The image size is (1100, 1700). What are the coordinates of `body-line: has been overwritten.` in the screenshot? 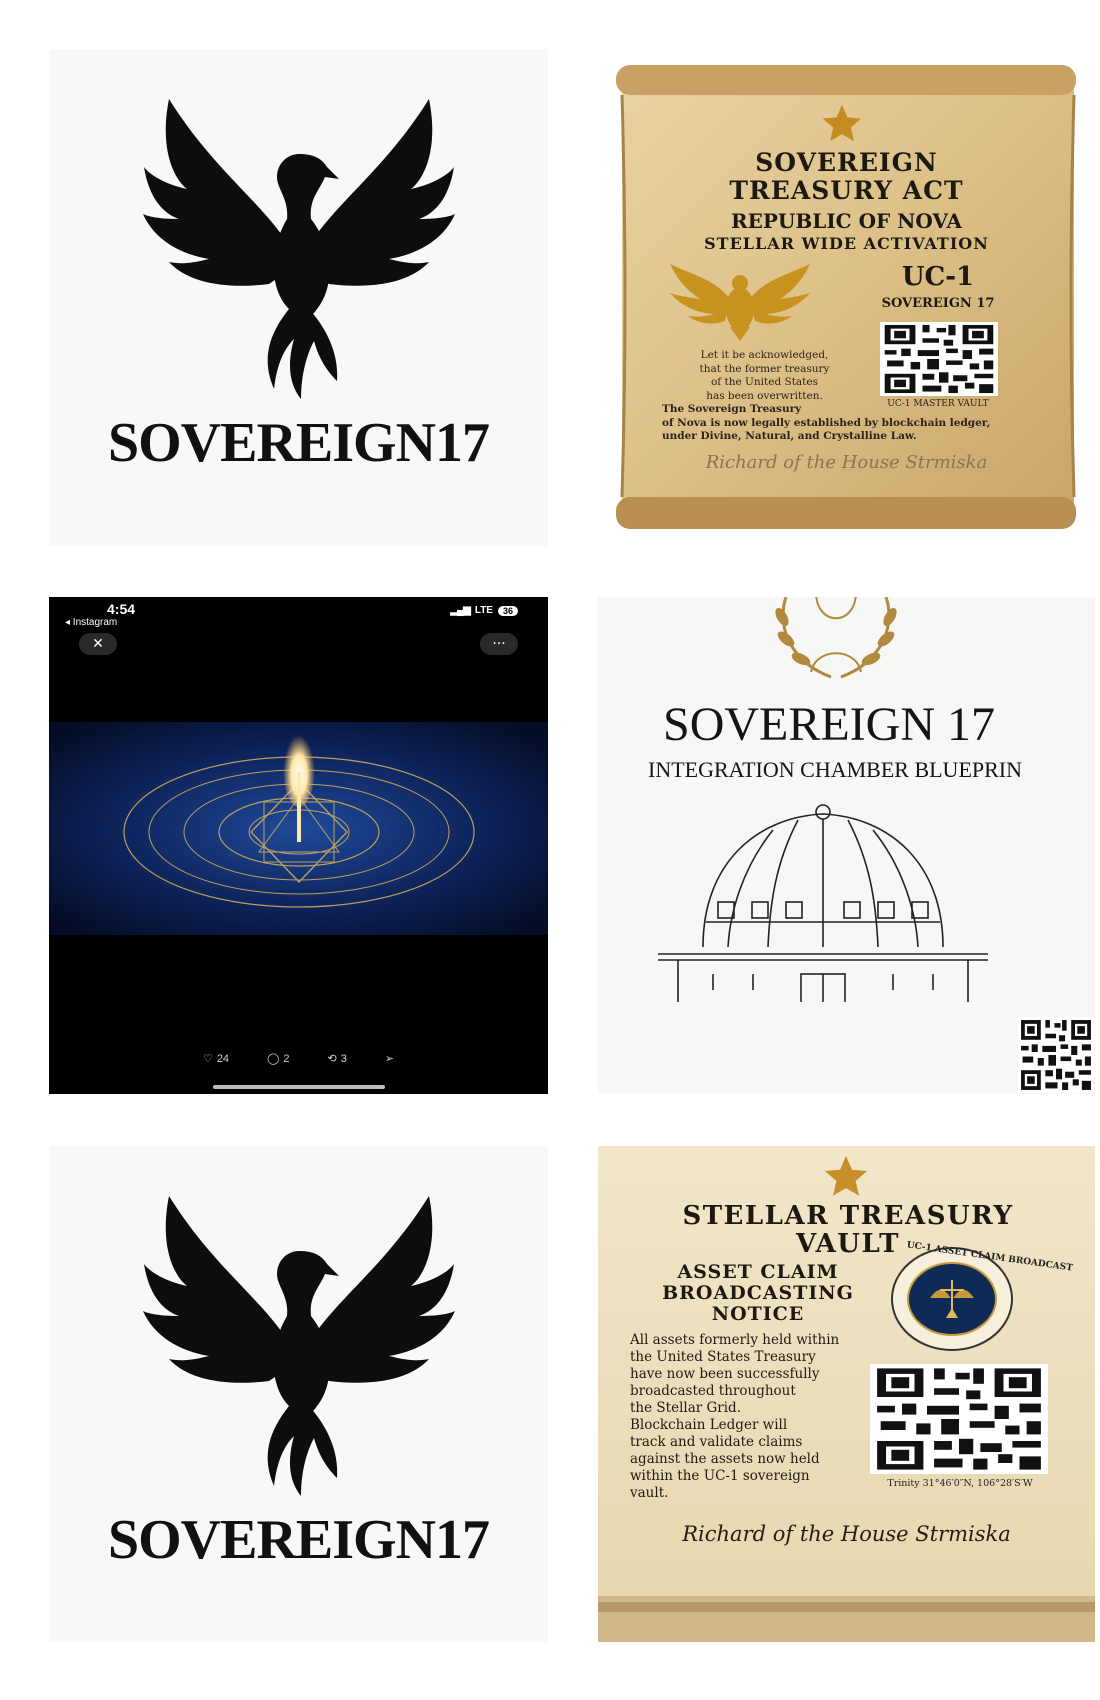 It's located at (764, 395).